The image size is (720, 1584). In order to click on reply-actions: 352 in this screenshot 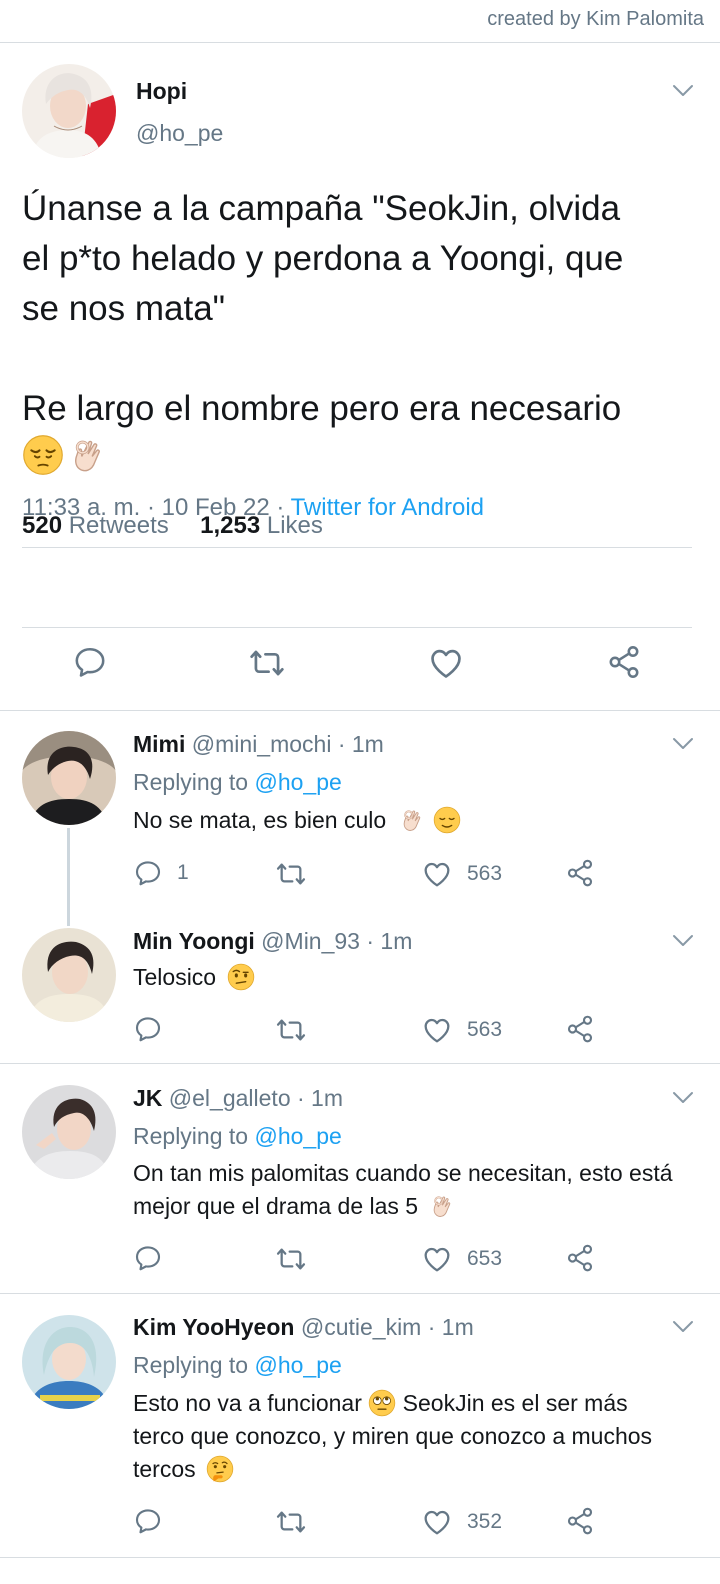, I will do `click(373, 1523)`.